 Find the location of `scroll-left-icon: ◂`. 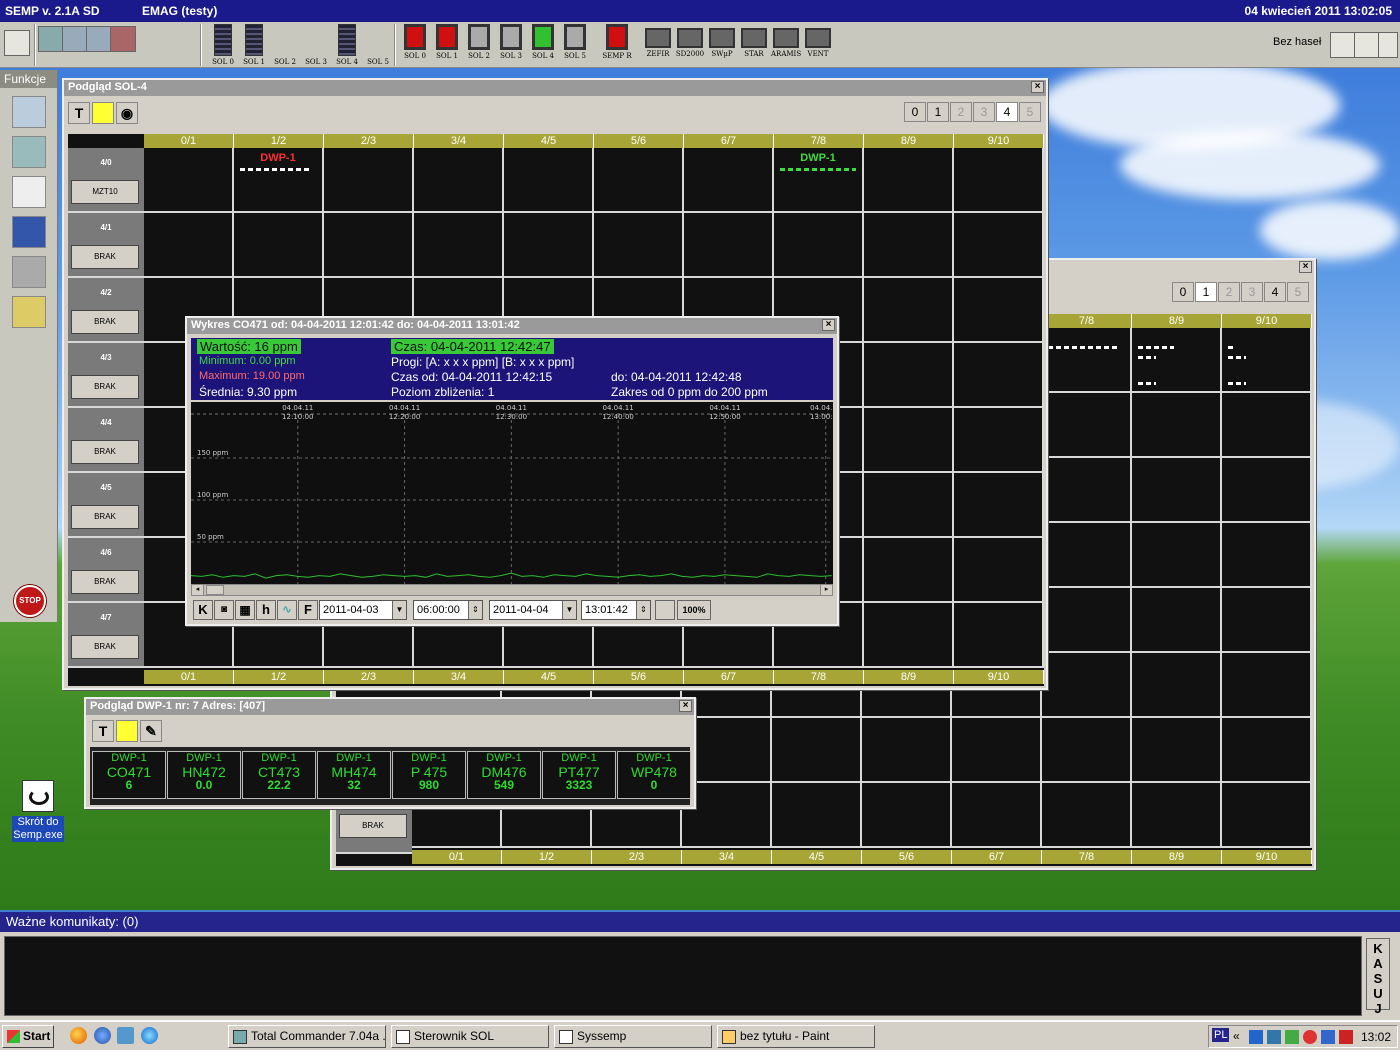

scroll-left-icon: ◂ is located at coordinates (198, 590).